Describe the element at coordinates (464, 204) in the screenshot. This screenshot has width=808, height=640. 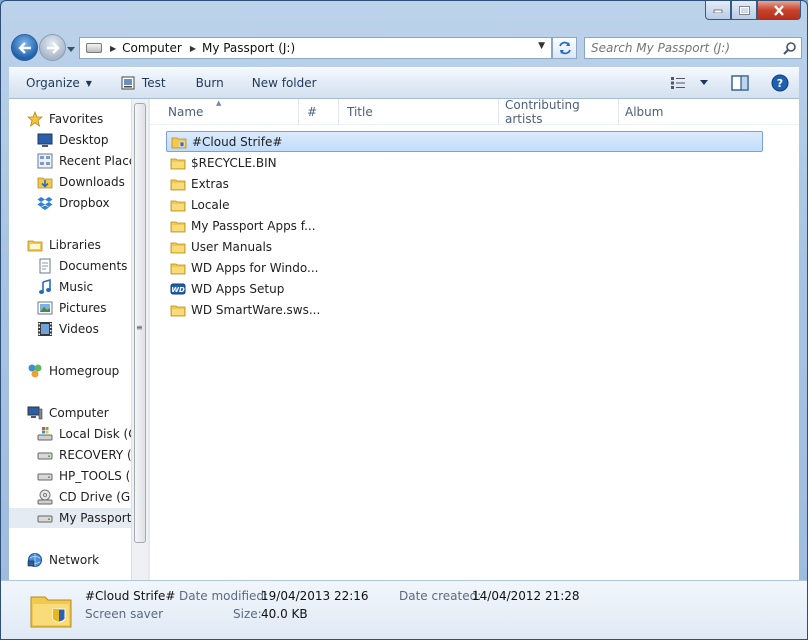
I see `file-row: Locale` at that location.